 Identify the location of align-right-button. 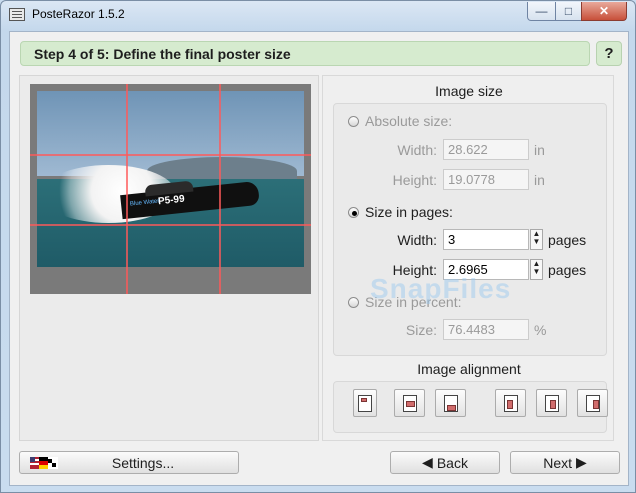
(592, 403).